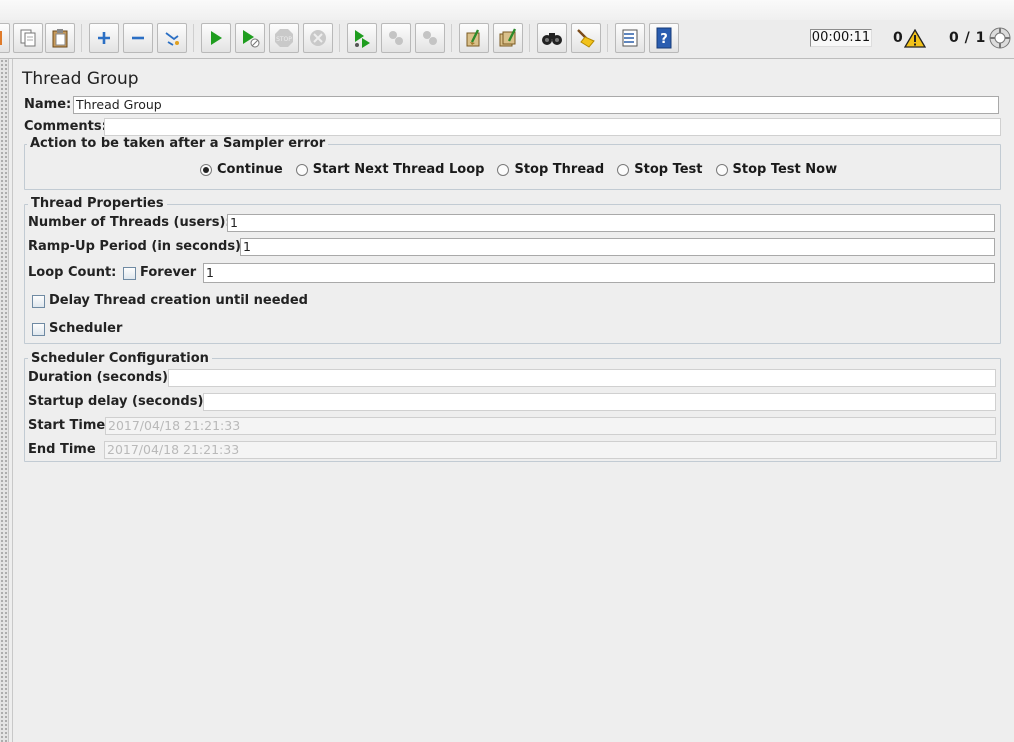 The height and width of the screenshot is (742, 1014). What do you see at coordinates (785, 169) in the screenshot?
I see `radio-stop-test-now-label: Stop Test Now` at bounding box center [785, 169].